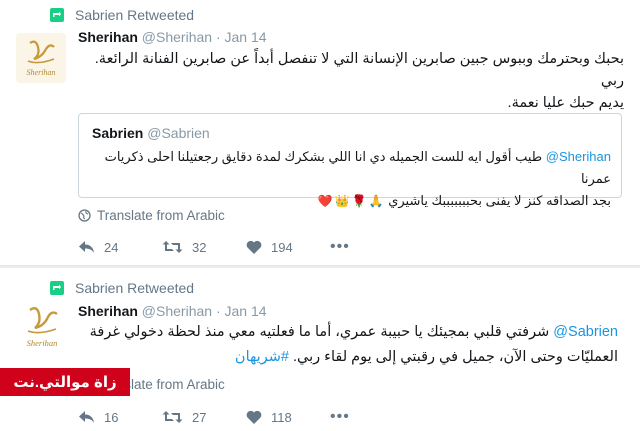  I want to click on translate-link: Translate from Arabic, so click(151, 215).